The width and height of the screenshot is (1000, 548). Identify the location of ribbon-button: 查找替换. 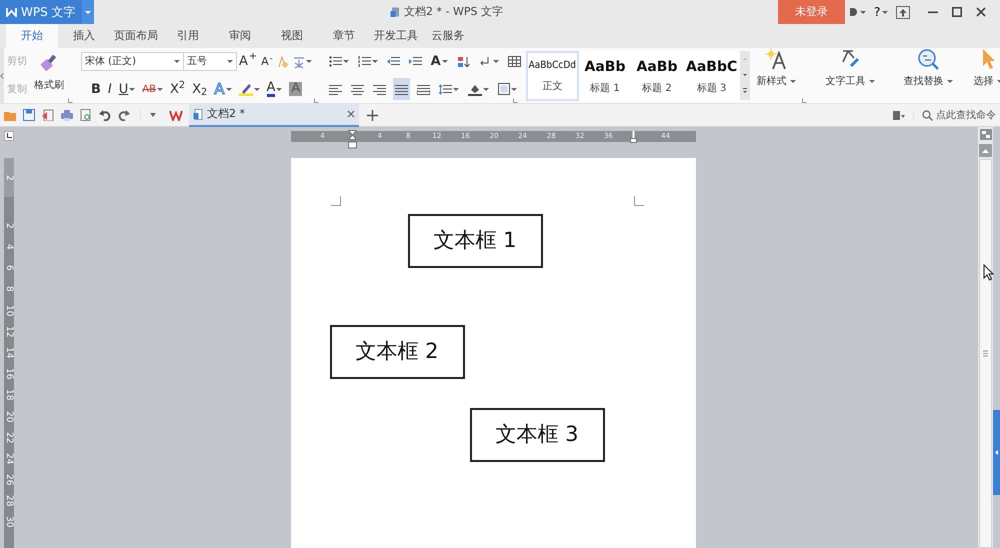
(928, 75).